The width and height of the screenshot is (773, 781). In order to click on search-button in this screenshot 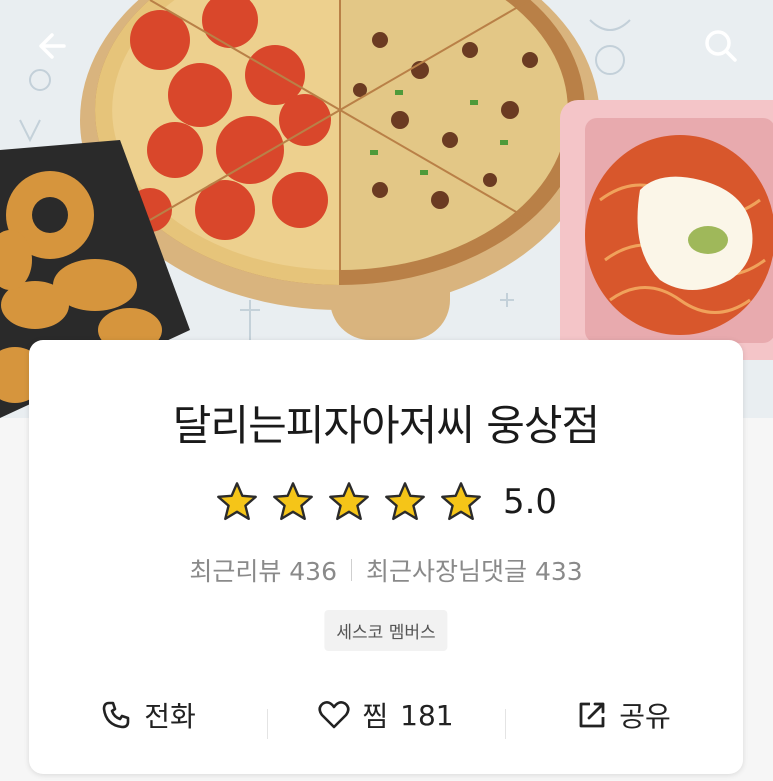, I will do `click(721, 46)`.